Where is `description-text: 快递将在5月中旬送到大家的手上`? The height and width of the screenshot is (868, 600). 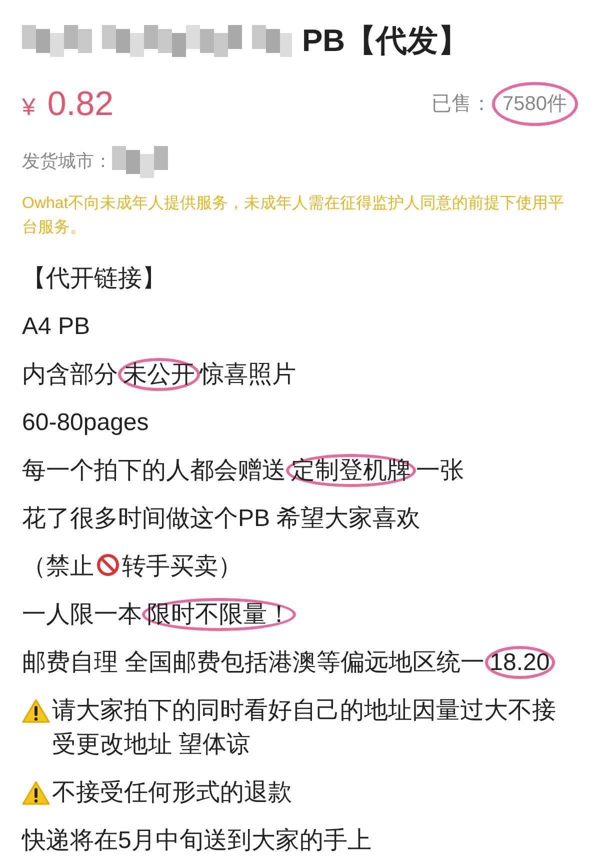 description-text: 快递将在5月中旬送到大家的手上 is located at coordinates (197, 840).